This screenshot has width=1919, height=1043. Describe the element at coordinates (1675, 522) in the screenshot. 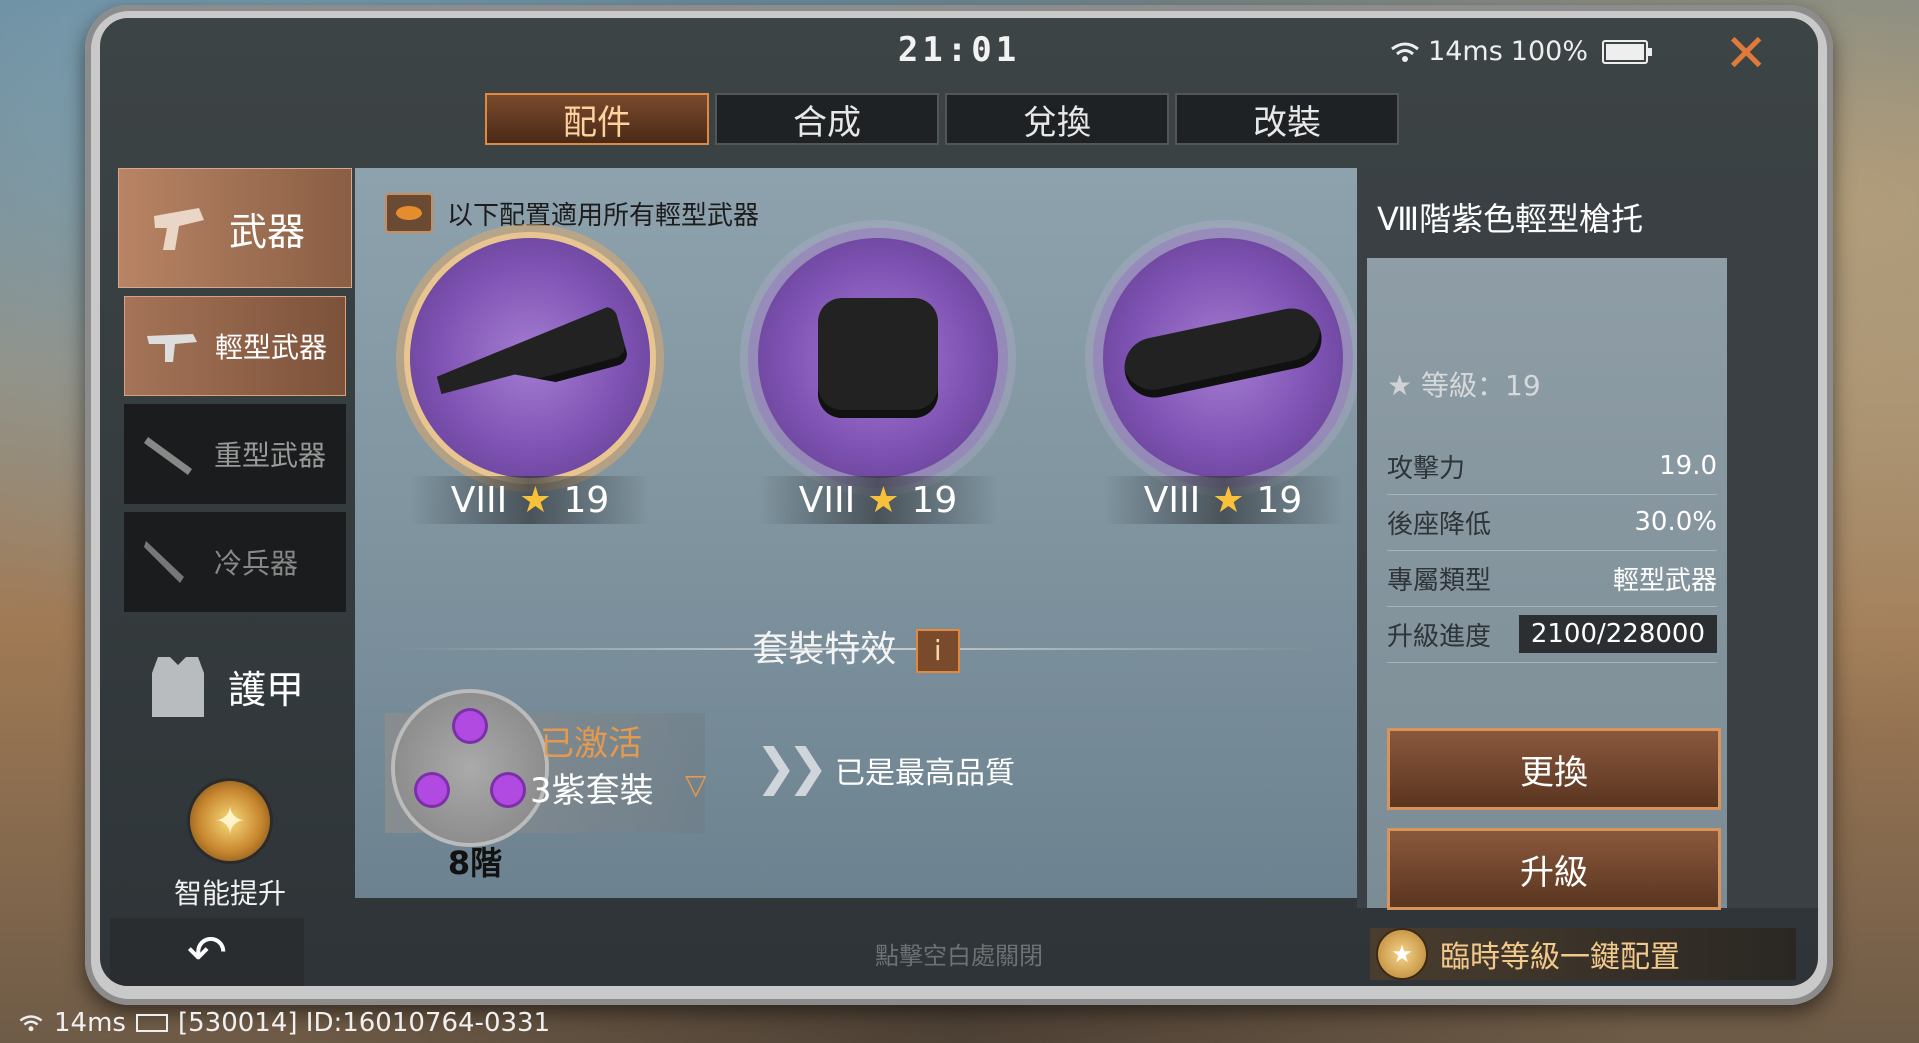

I see `stat-value: 30.0%` at that location.